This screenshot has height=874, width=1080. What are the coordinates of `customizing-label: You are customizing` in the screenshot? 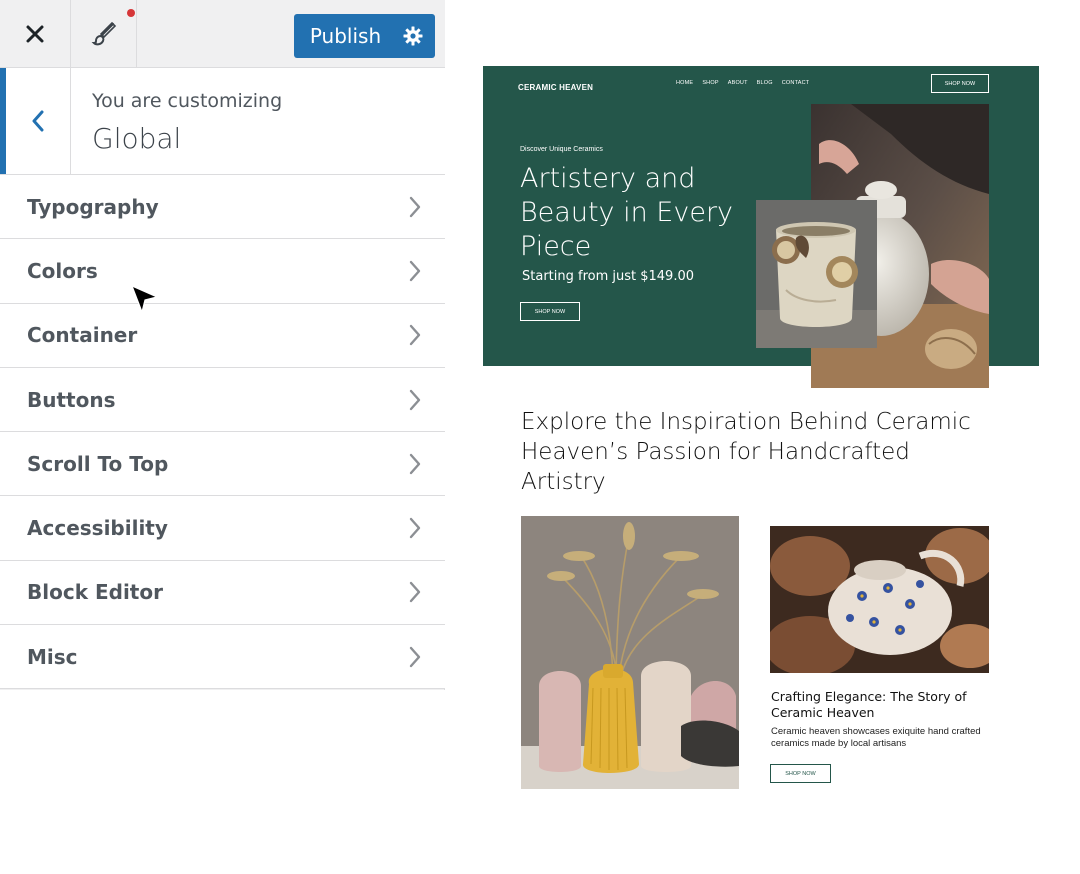 It's located at (187, 101).